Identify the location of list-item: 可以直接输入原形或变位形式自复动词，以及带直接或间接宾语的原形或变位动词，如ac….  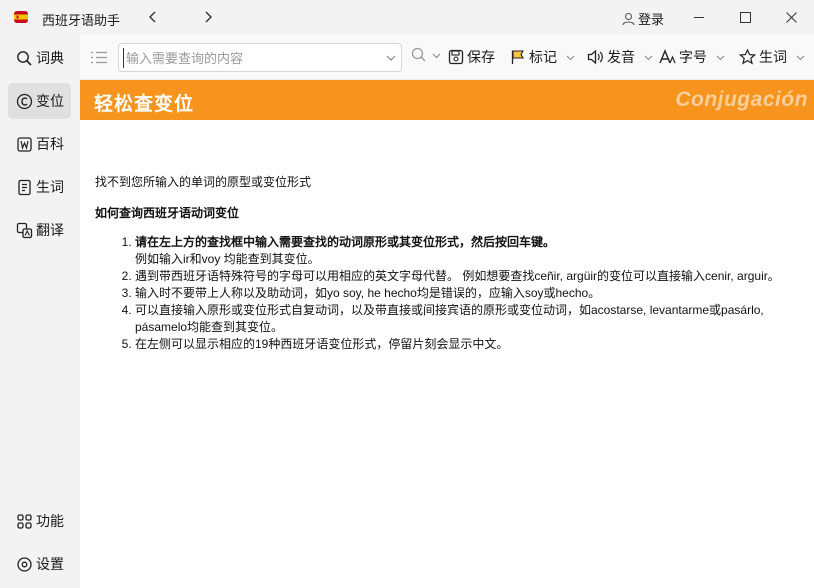
(465, 319).